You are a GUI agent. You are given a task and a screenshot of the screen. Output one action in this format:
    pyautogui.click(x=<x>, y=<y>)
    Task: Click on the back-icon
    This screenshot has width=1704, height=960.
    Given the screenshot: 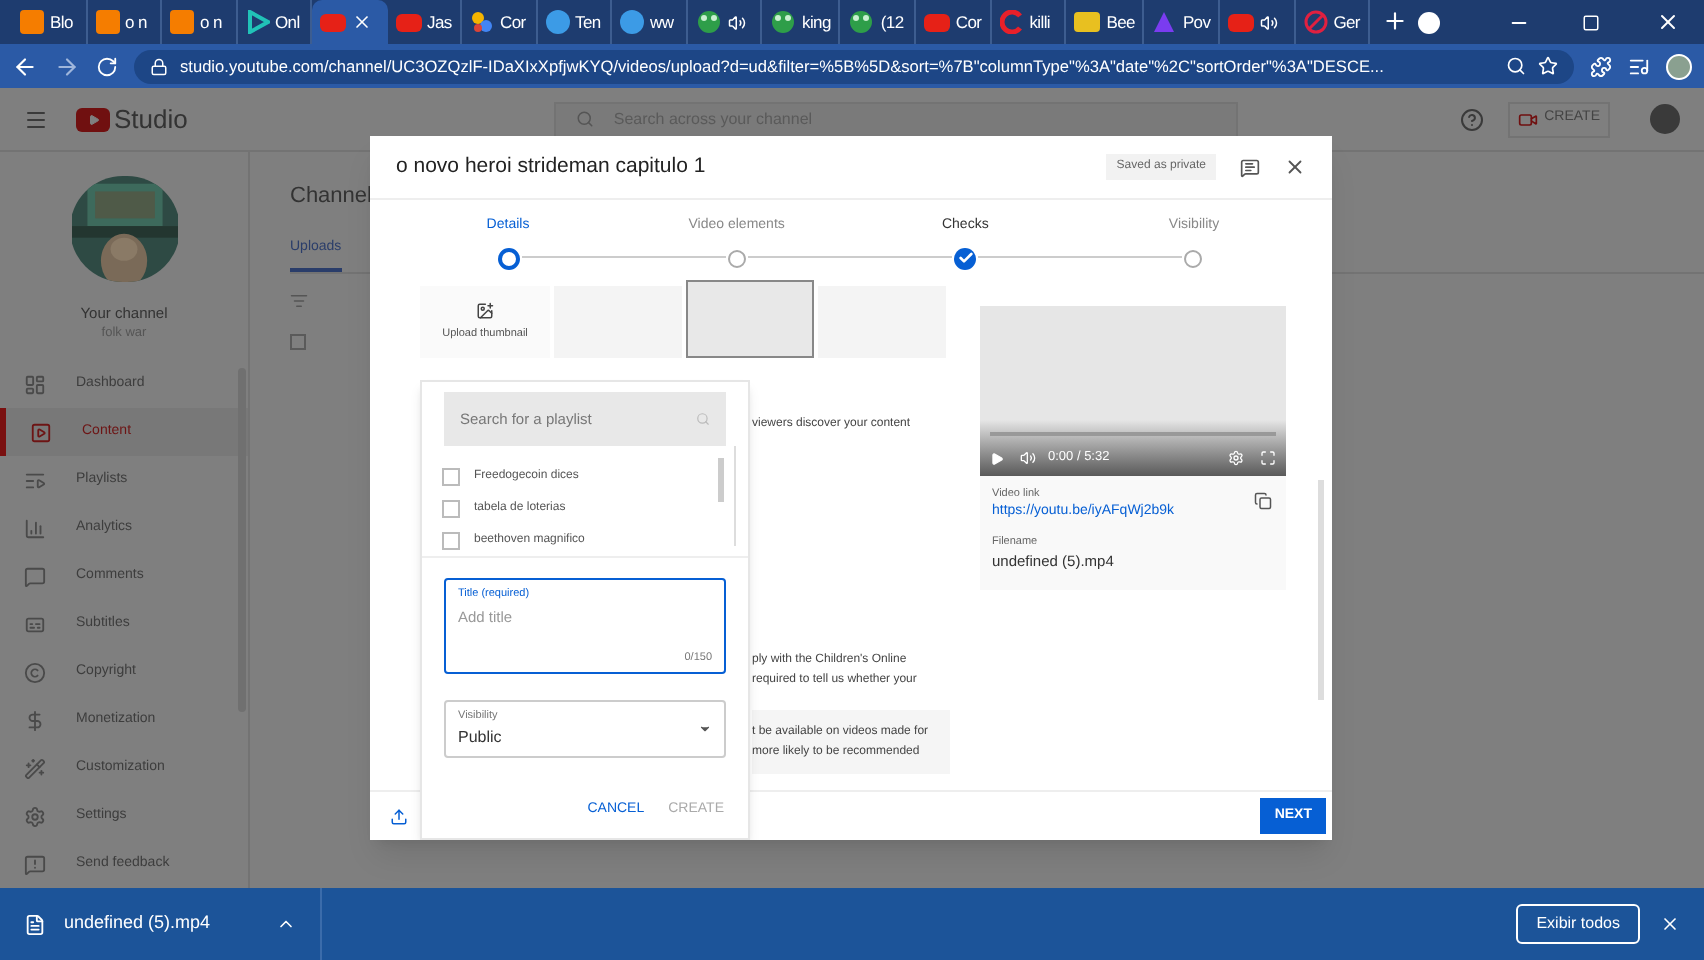 What is the action you would take?
    pyautogui.click(x=25, y=66)
    